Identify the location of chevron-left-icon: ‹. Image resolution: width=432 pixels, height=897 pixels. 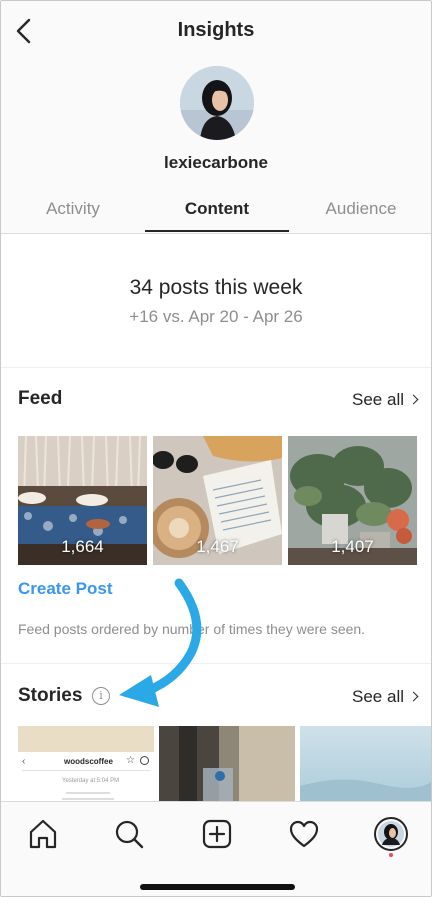
(24, 761).